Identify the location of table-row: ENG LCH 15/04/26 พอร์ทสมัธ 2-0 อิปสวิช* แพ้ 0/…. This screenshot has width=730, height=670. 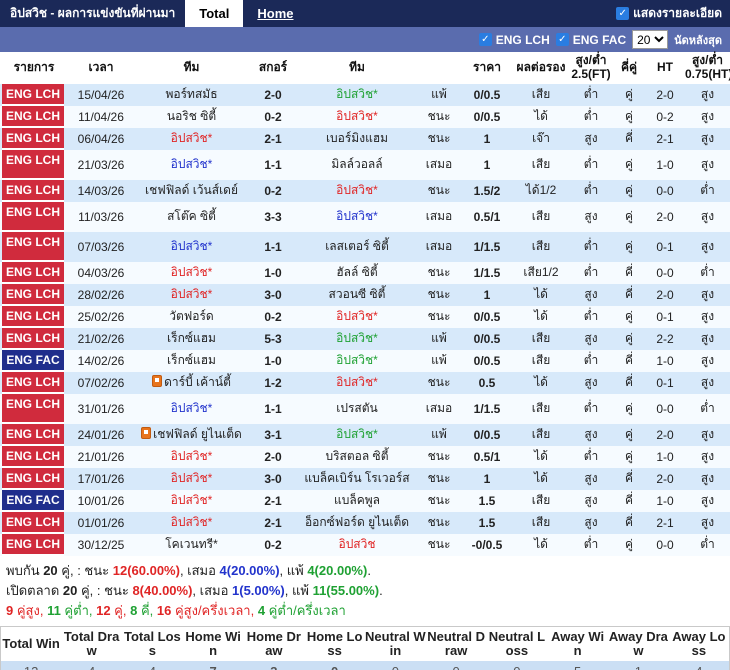
(365, 94).